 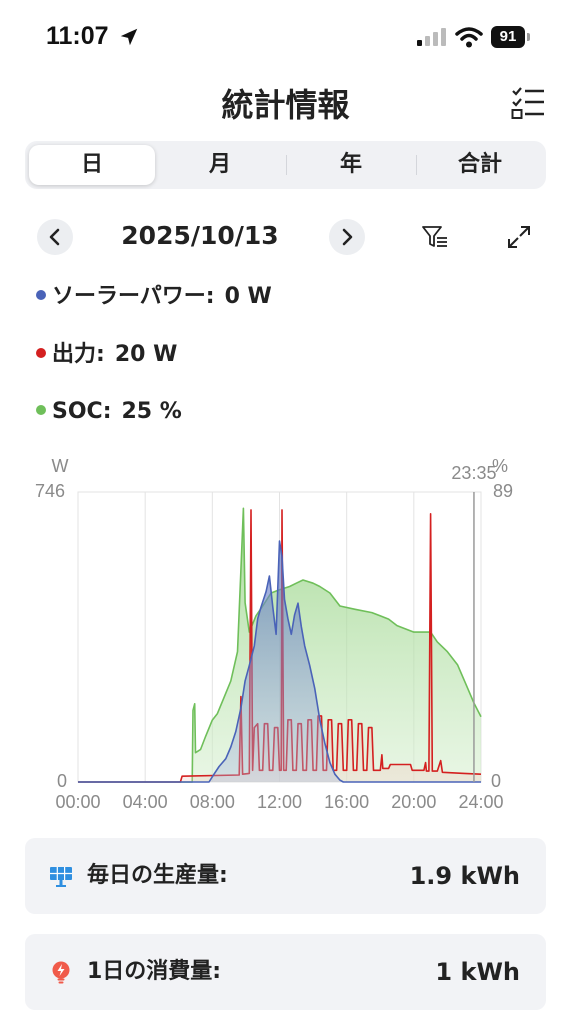 I want to click on daily-consumption-label: 1日の消費量:, so click(x=154, y=971).